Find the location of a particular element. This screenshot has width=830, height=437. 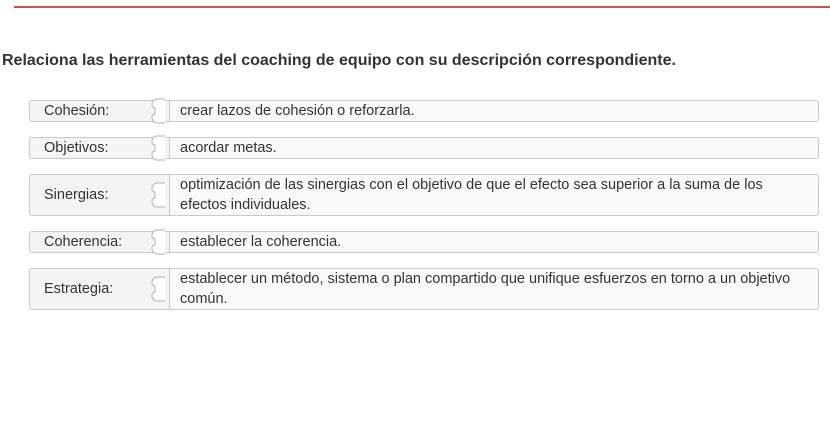

description-draggable: establecer la coherencia. is located at coordinates (494, 242).